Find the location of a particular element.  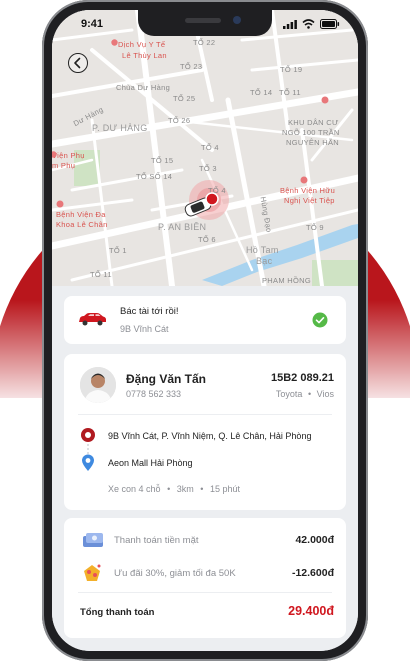

check-circle-icon is located at coordinates (320, 320).